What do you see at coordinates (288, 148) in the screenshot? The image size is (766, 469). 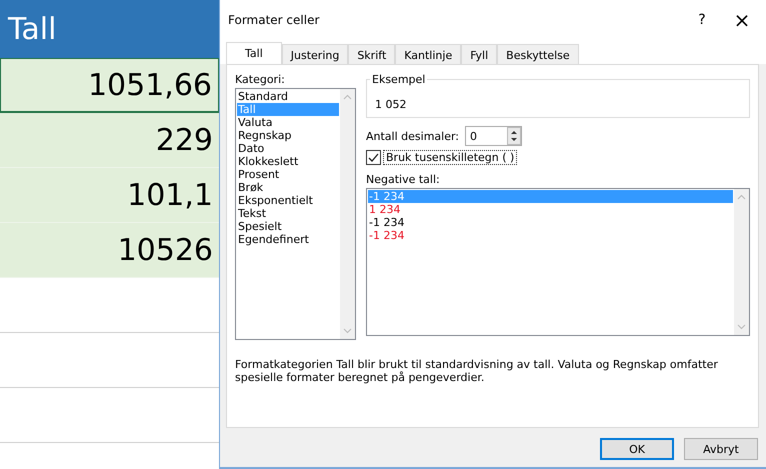 I see `list-item: Dato` at bounding box center [288, 148].